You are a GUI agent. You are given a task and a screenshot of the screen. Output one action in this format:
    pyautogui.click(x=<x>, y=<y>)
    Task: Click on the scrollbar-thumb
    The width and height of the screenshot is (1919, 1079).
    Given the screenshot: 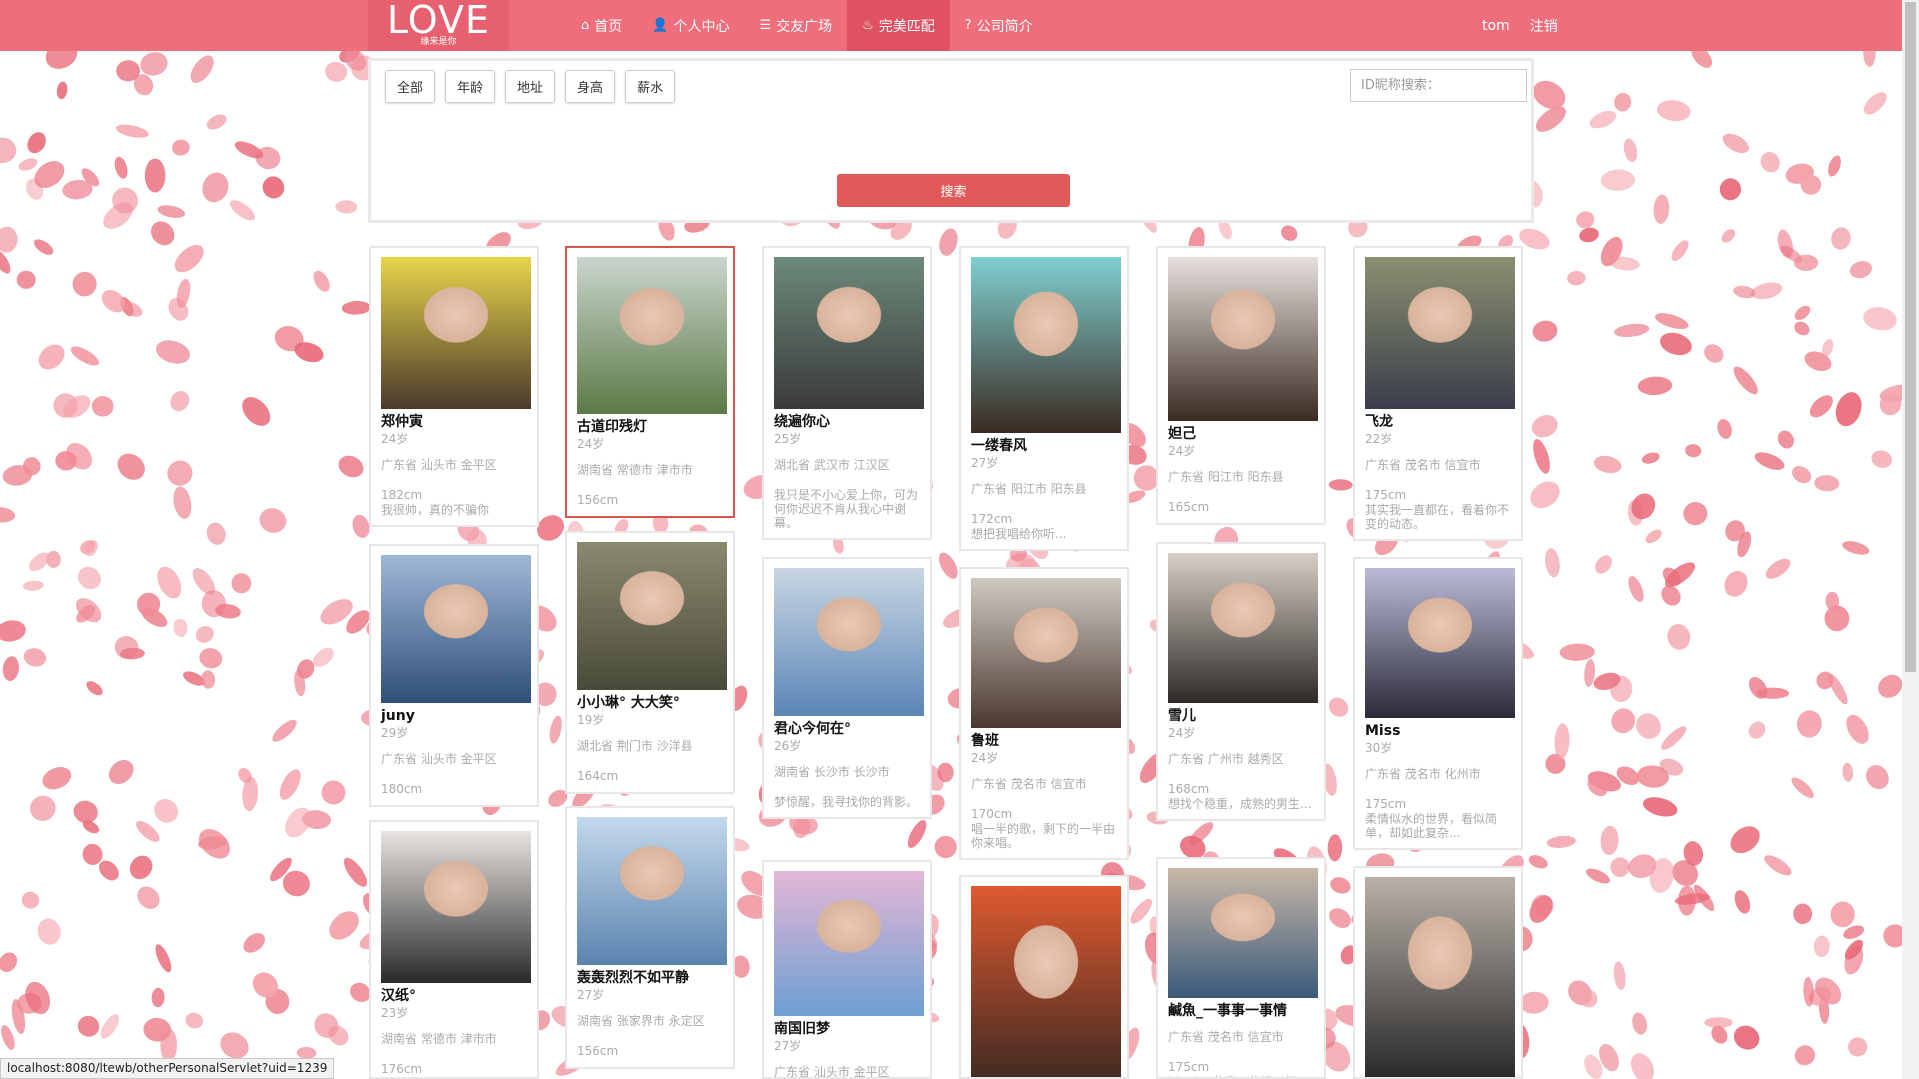 What is the action you would take?
    pyautogui.click(x=1910, y=337)
    